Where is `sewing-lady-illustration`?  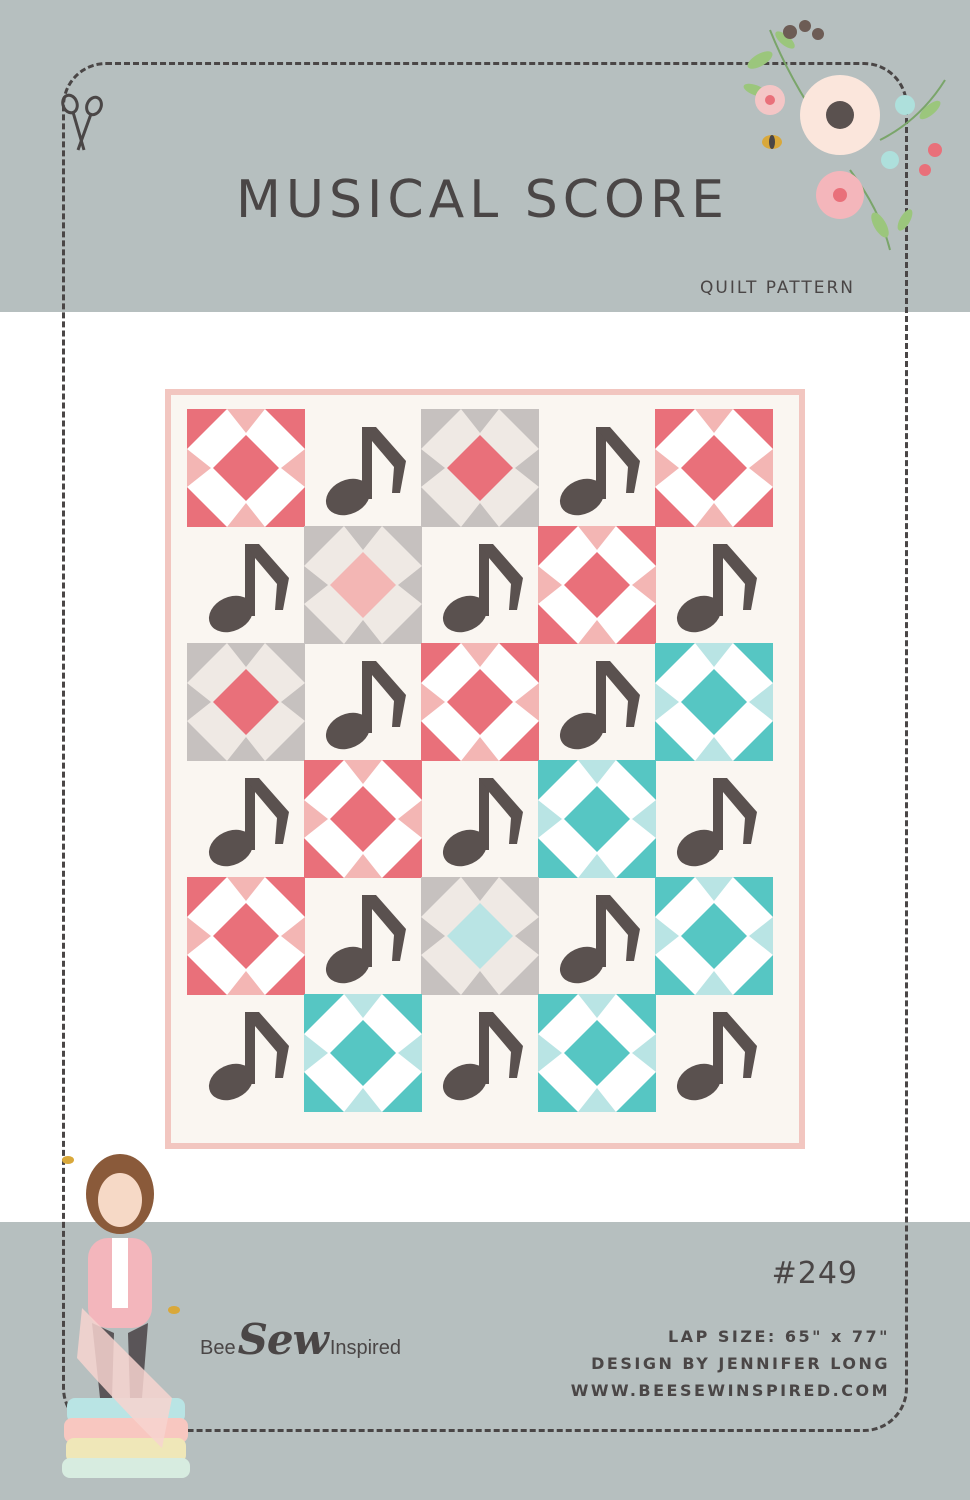
sewing-lady-illustration is located at coordinates (126, 1316).